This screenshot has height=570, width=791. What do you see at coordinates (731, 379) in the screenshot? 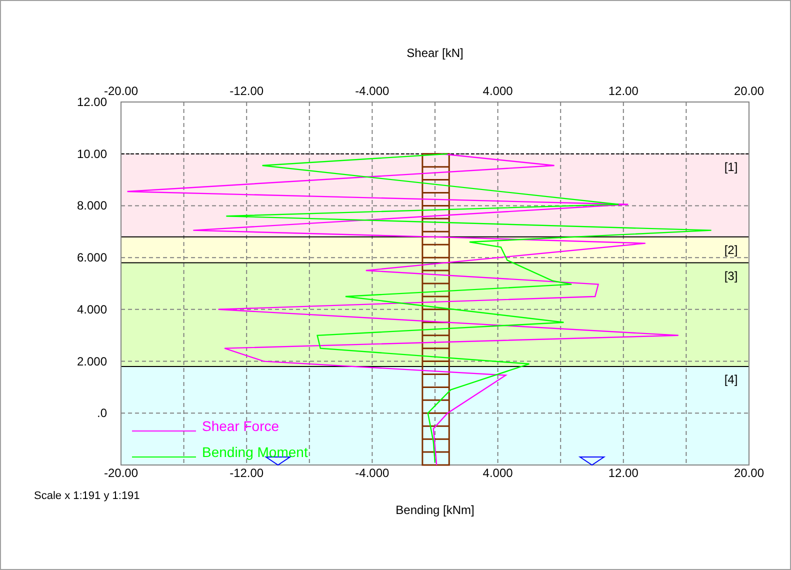
I see `layer-label: [4]` at bounding box center [731, 379].